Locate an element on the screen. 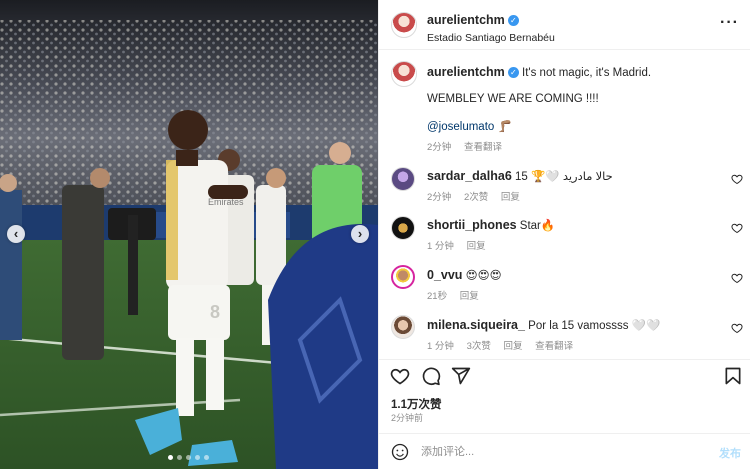 This screenshot has width=750, height=469. comment-input is located at coordinates (556, 452).